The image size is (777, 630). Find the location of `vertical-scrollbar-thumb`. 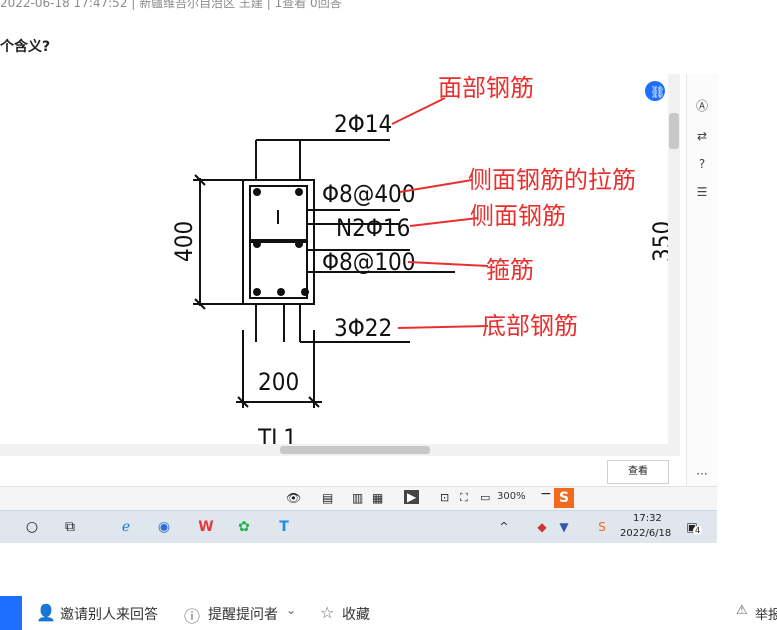

vertical-scrollbar-thumb is located at coordinates (674, 131).